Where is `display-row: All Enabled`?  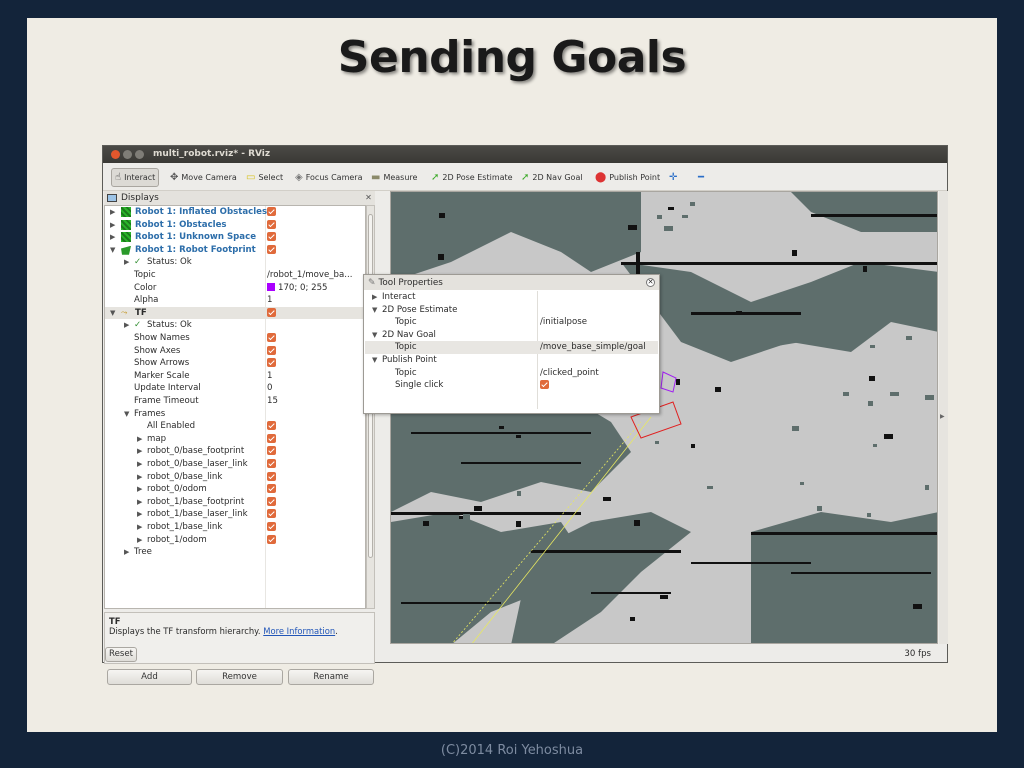 display-row: All Enabled is located at coordinates (235, 426).